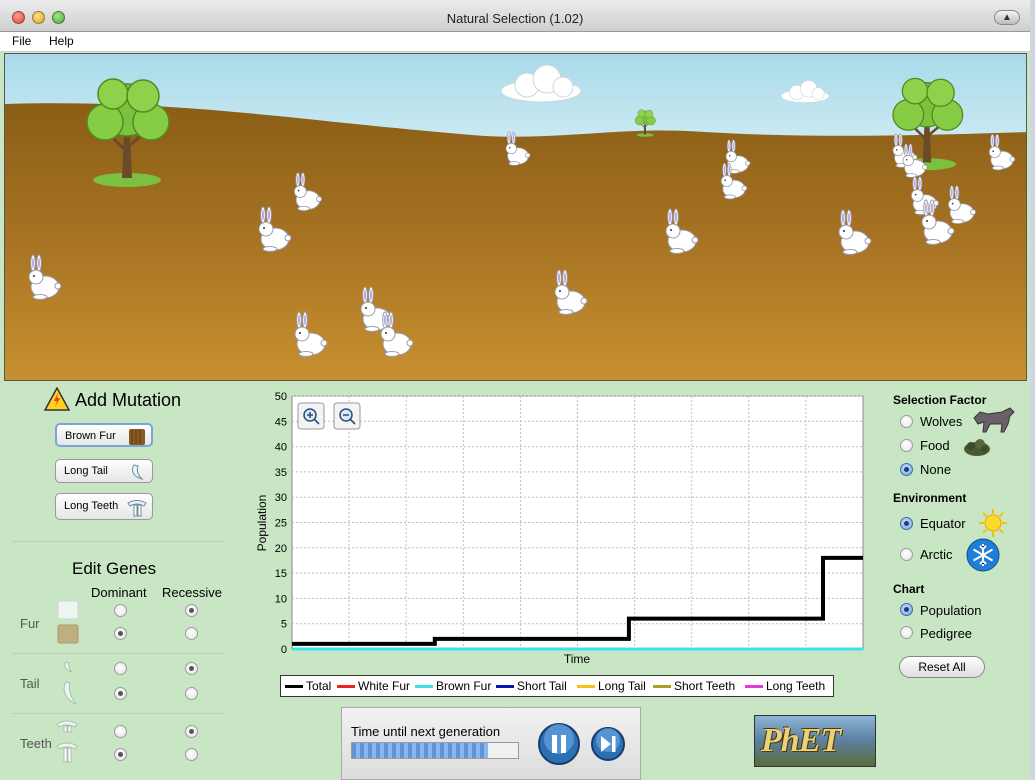  What do you see at coordinates (906, 421) in the screenshot?
I see `wolves-radio` at bounding box center [906, 421].